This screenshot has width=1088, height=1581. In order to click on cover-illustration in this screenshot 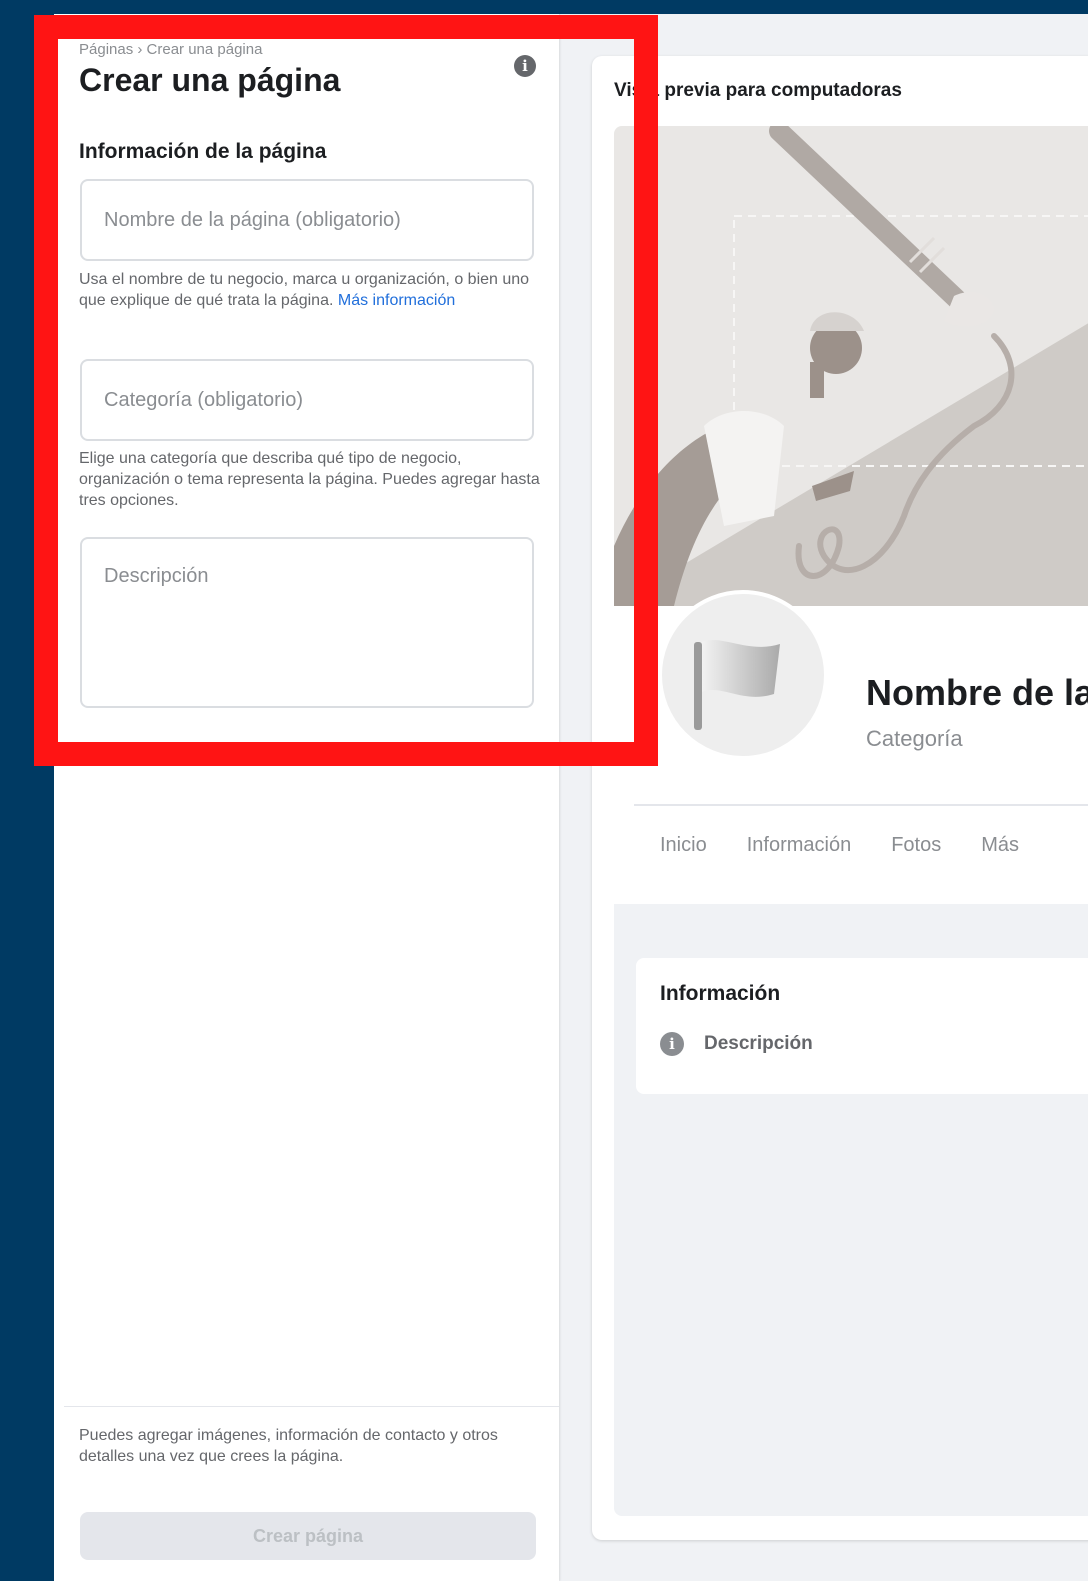, I will do `click(851, 366)`.